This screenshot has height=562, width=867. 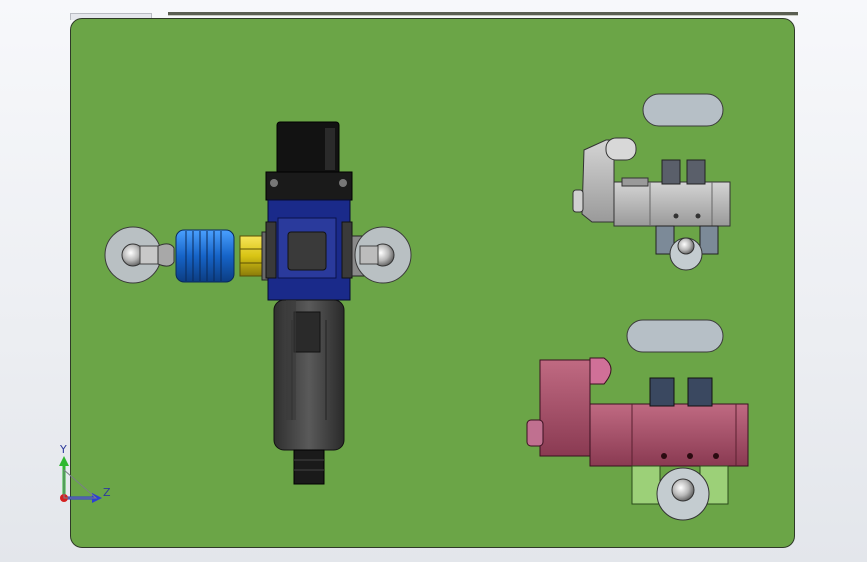 What do you see at coordinates (637, 420) in the screenshot?
I see `solenoid-valve-bottom` at bounding box center [637, 420].